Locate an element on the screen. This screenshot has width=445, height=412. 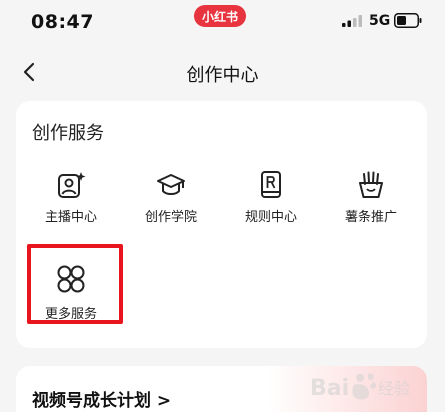
service-creator-academy: 创作学院 is located at coordinates (171, 200).